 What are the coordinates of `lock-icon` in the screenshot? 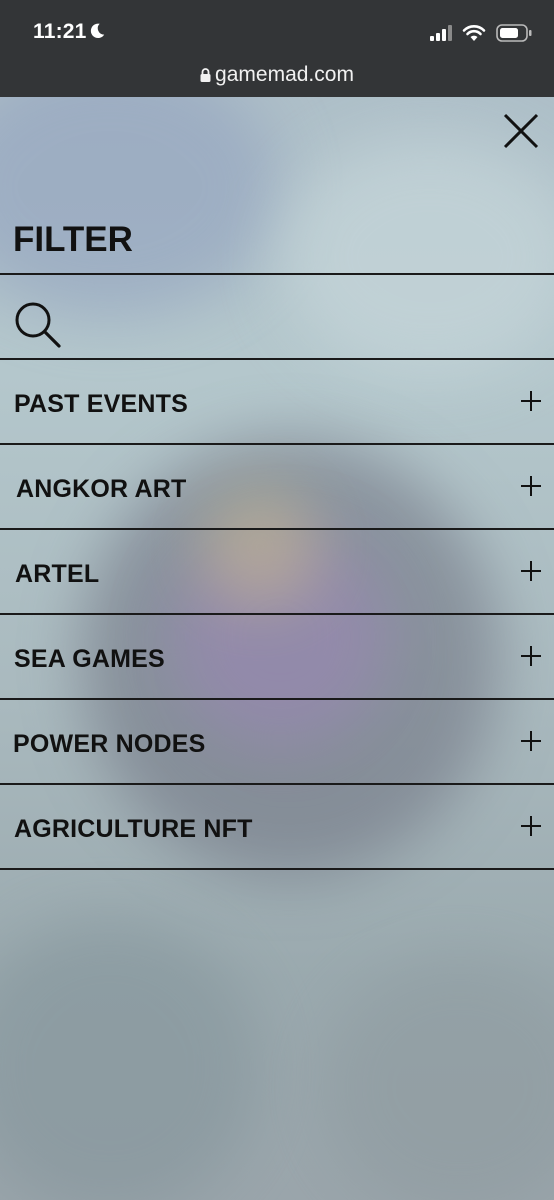 It's located at (205, 75).